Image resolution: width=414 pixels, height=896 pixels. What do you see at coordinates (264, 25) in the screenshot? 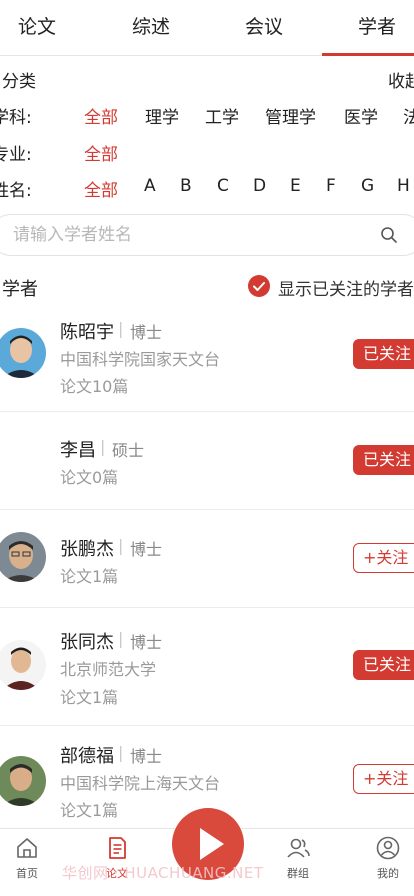
I see `tab-conferences: 会议` at bounding box center [264, 25].